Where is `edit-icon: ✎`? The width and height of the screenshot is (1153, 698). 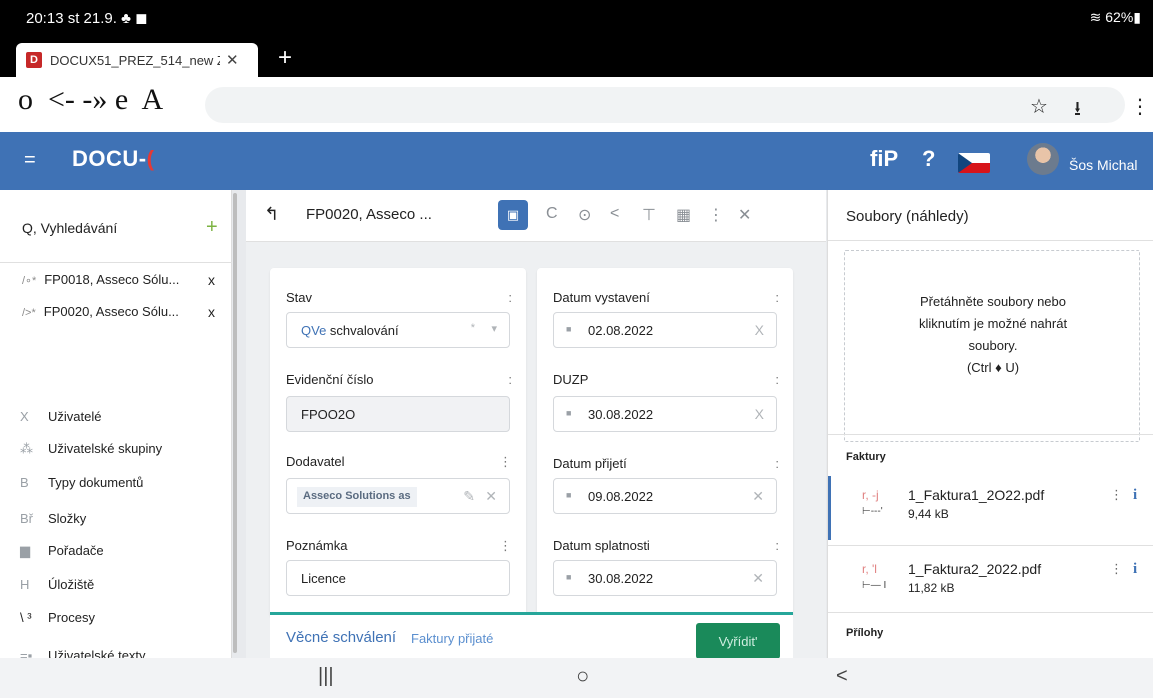
edit-icon: ✎ is located at coordinates (469, 496).